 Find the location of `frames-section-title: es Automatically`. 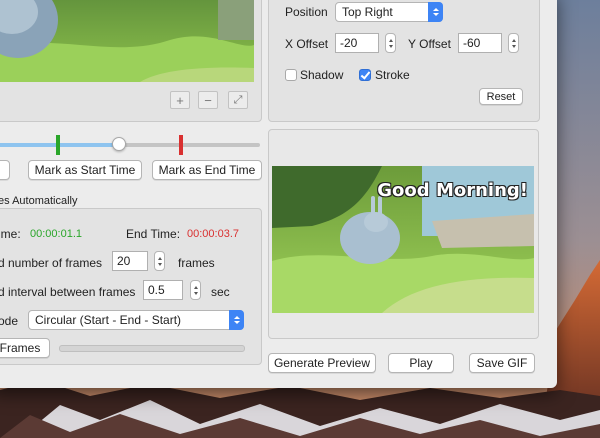

frames-section-title: es Automatically is located at coordinates (39, 201).